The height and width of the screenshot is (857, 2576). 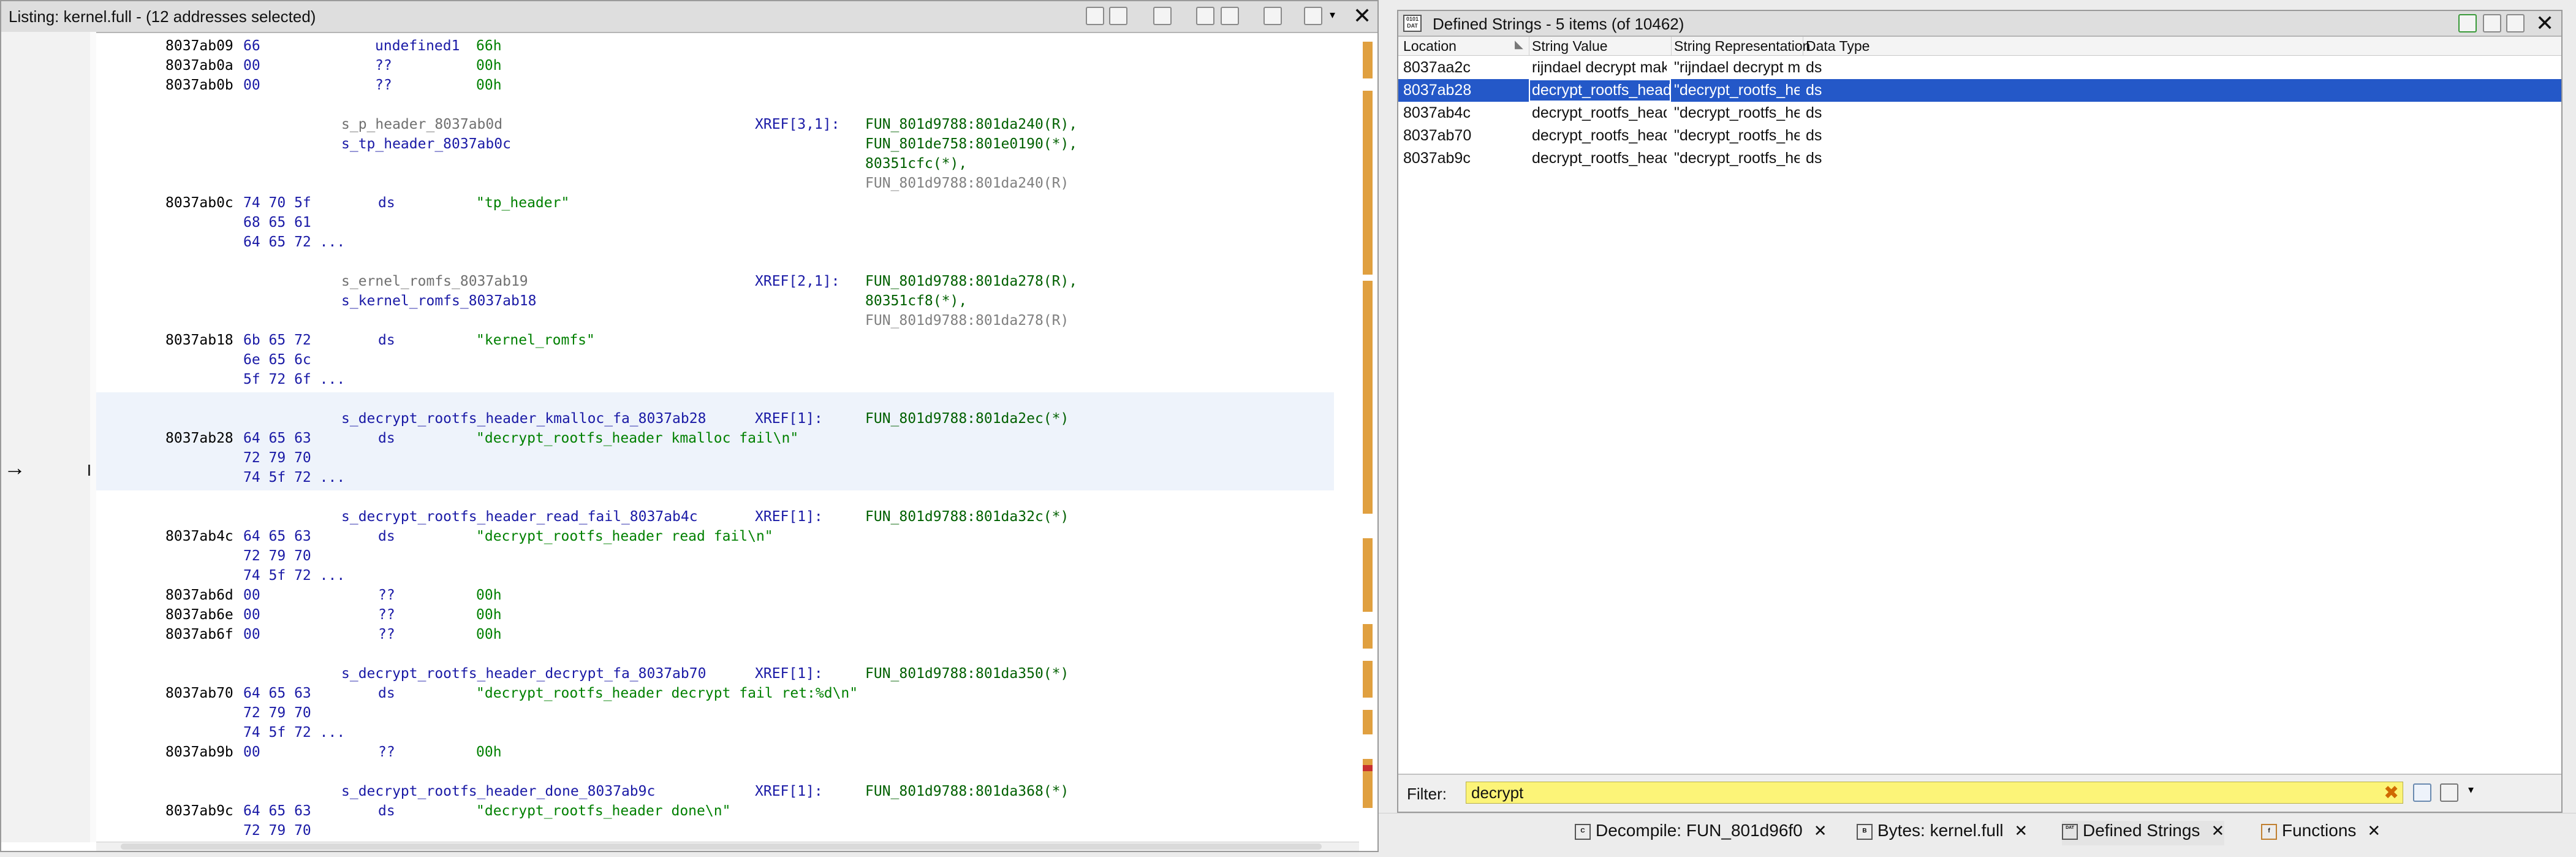 I want to click on cursor-arrow-icon: →, so click(x=15, y=467).